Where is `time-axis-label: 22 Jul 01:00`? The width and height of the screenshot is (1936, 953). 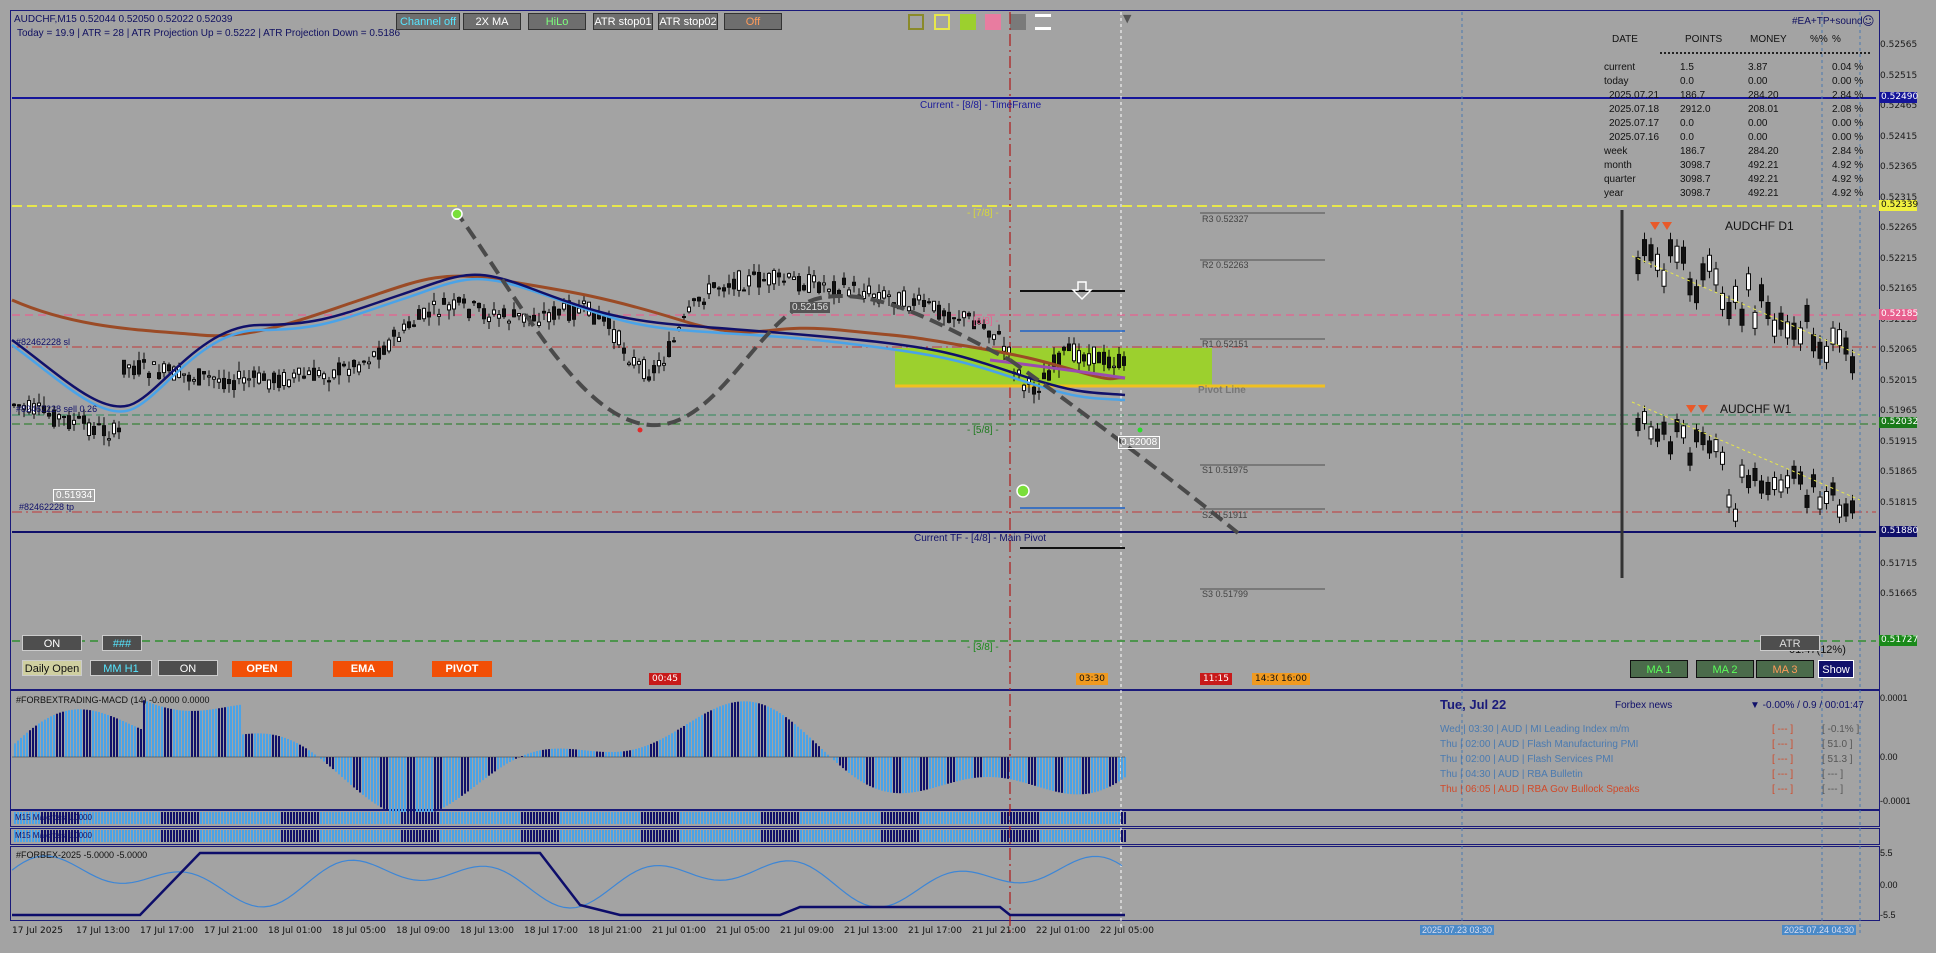 time-axis-label: 22 Jul 01:00 is located at coordinates (1063, 931).